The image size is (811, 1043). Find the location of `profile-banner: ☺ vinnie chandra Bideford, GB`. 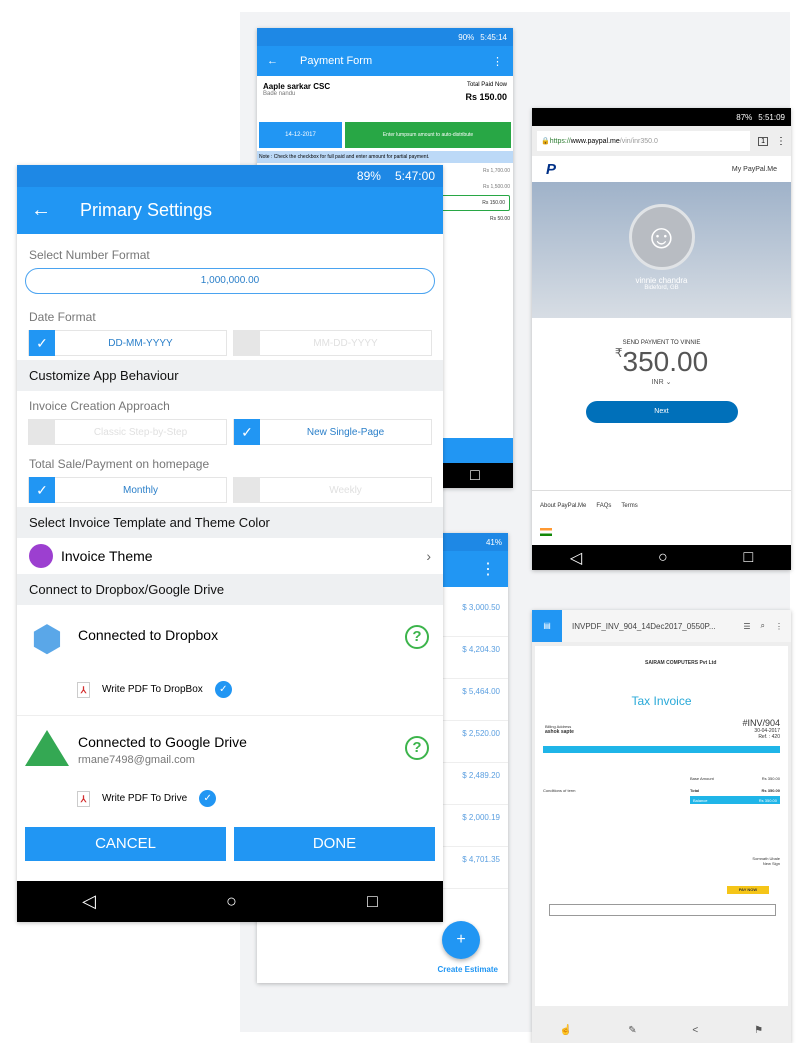

profile-banner: ☺ vinnie chandra Bideford, GB is located at coordinates (661, 250).